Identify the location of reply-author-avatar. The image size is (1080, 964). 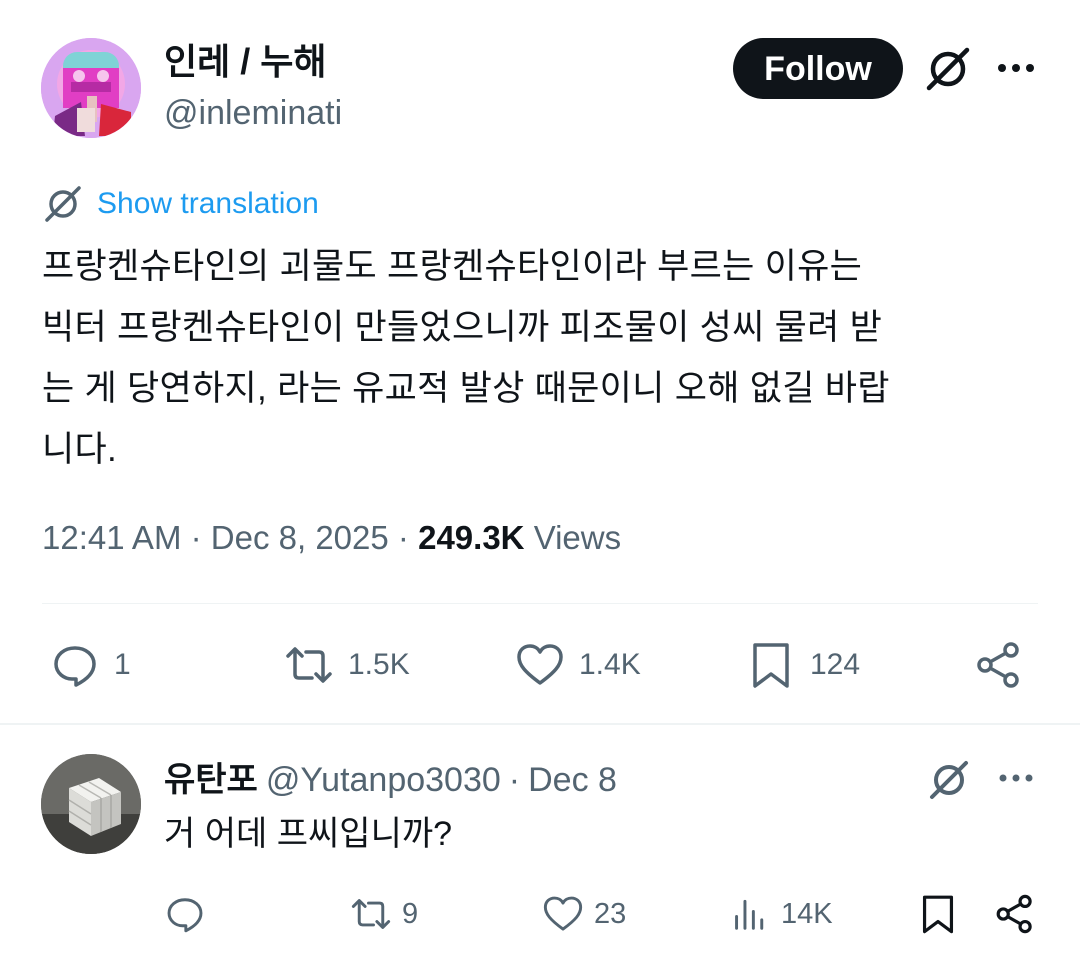
(91, 804).